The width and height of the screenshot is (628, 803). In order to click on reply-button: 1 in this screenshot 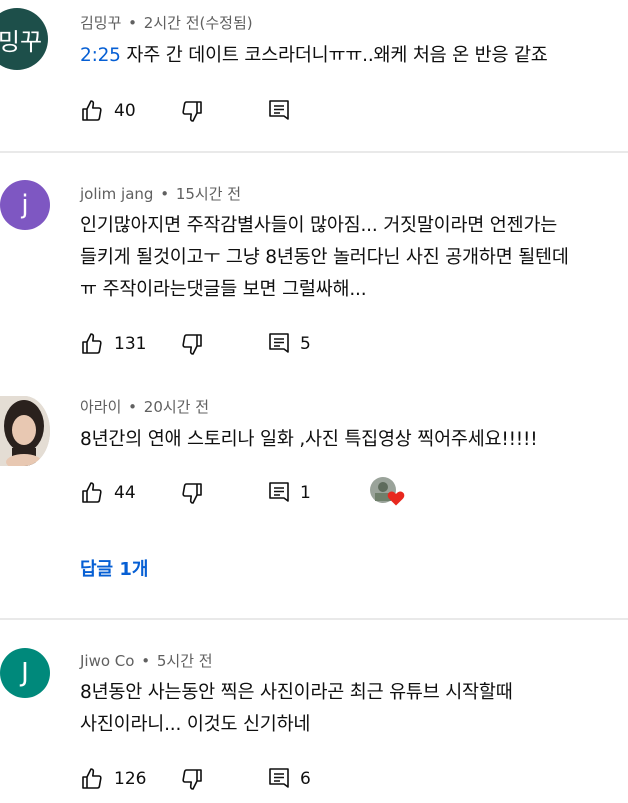, I will do `click(319, 493)`.